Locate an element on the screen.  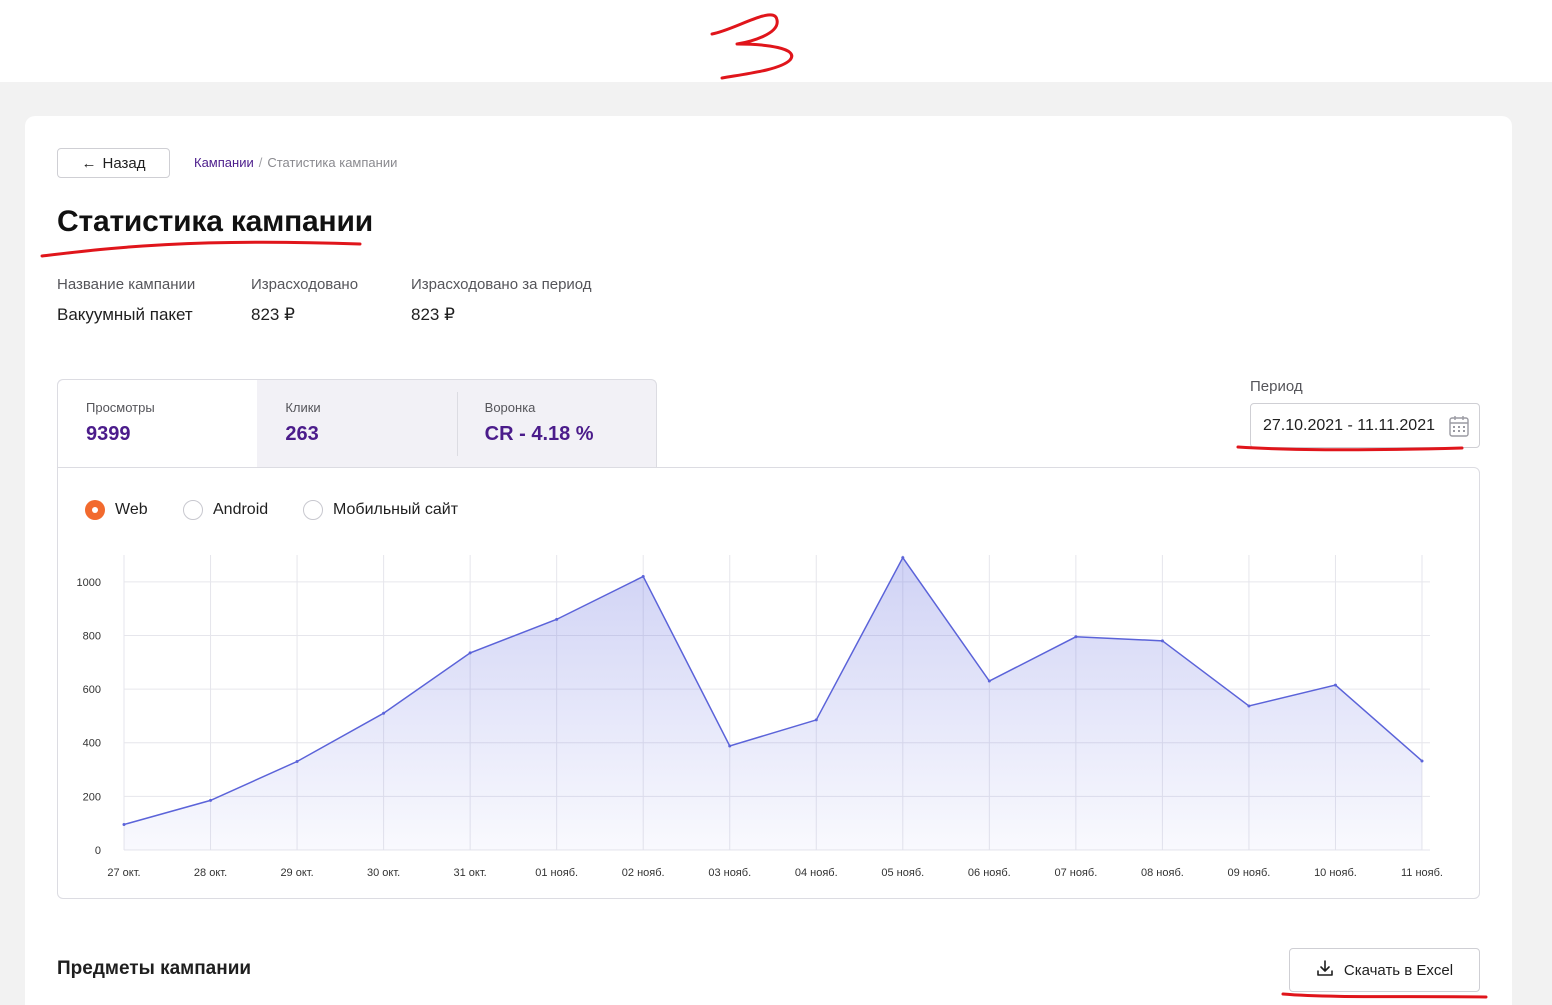
chart-x-tick-label: 02 нояб. is located at coordinates (643, 873).